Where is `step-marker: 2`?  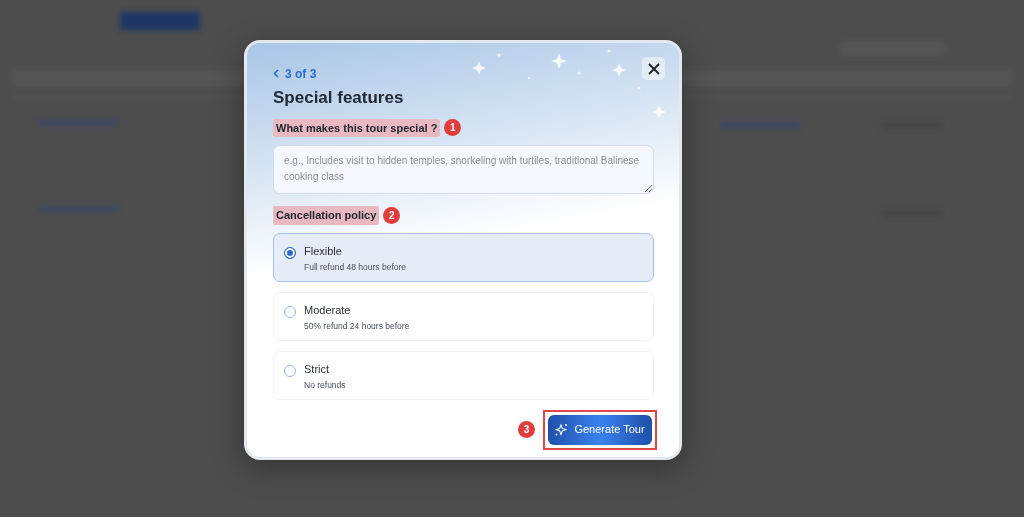 step-marker: 2 is located at coordinates (392, 215).